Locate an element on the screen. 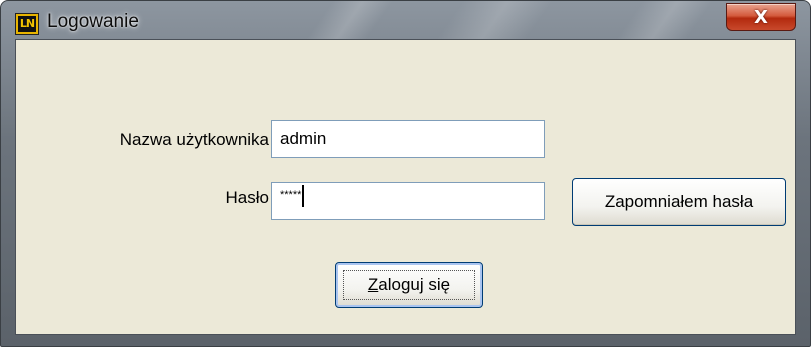  focus-rectangle is located at coordinates (409, 285).